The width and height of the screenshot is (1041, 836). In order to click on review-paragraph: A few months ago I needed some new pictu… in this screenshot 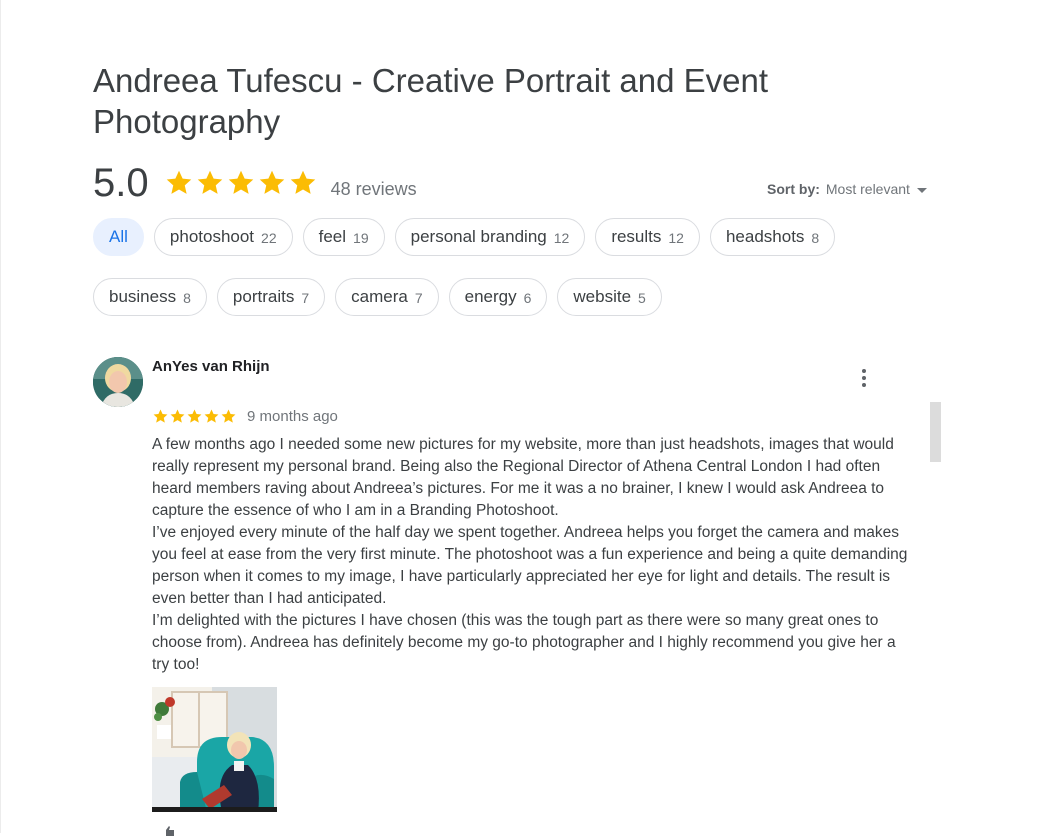, I will do `click(523, 477)`.